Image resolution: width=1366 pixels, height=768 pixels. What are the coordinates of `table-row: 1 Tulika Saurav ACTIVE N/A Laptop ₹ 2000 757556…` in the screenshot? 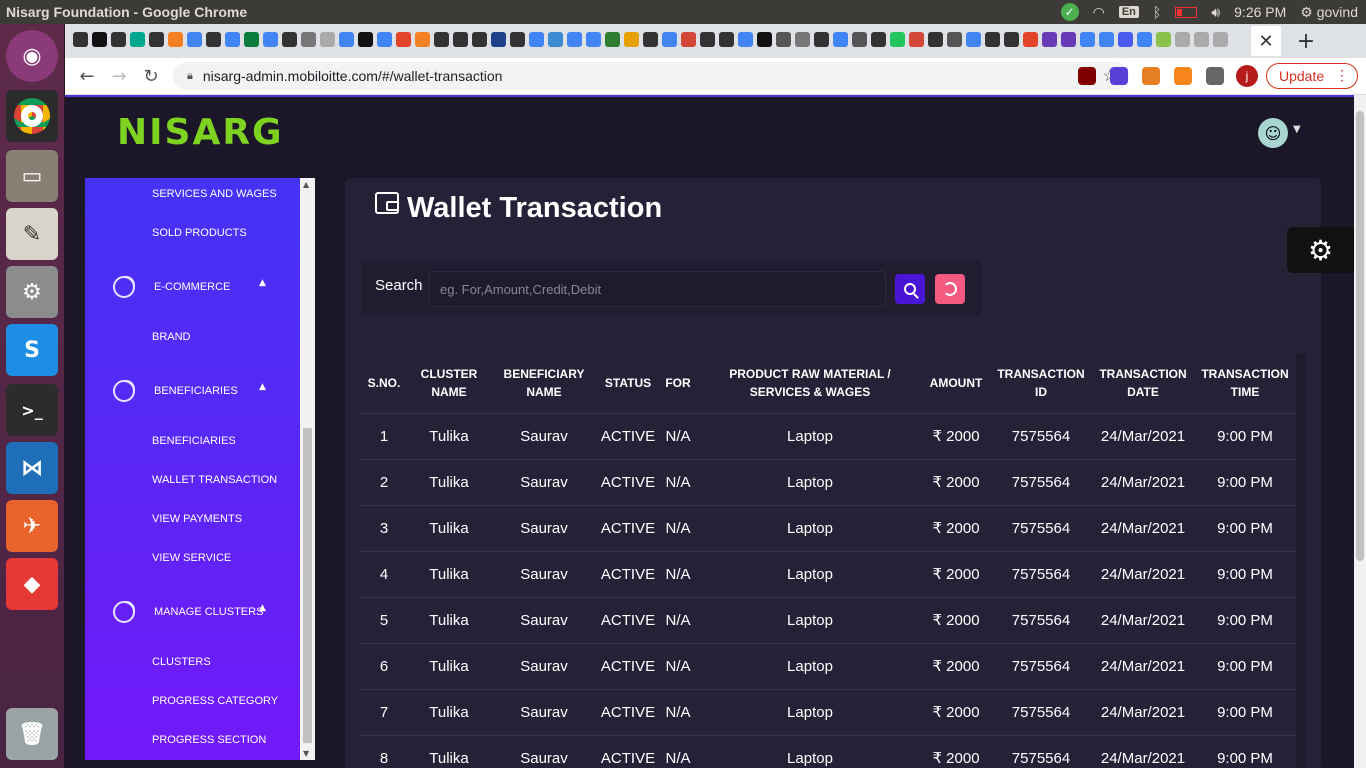 It's located at (828, 436).